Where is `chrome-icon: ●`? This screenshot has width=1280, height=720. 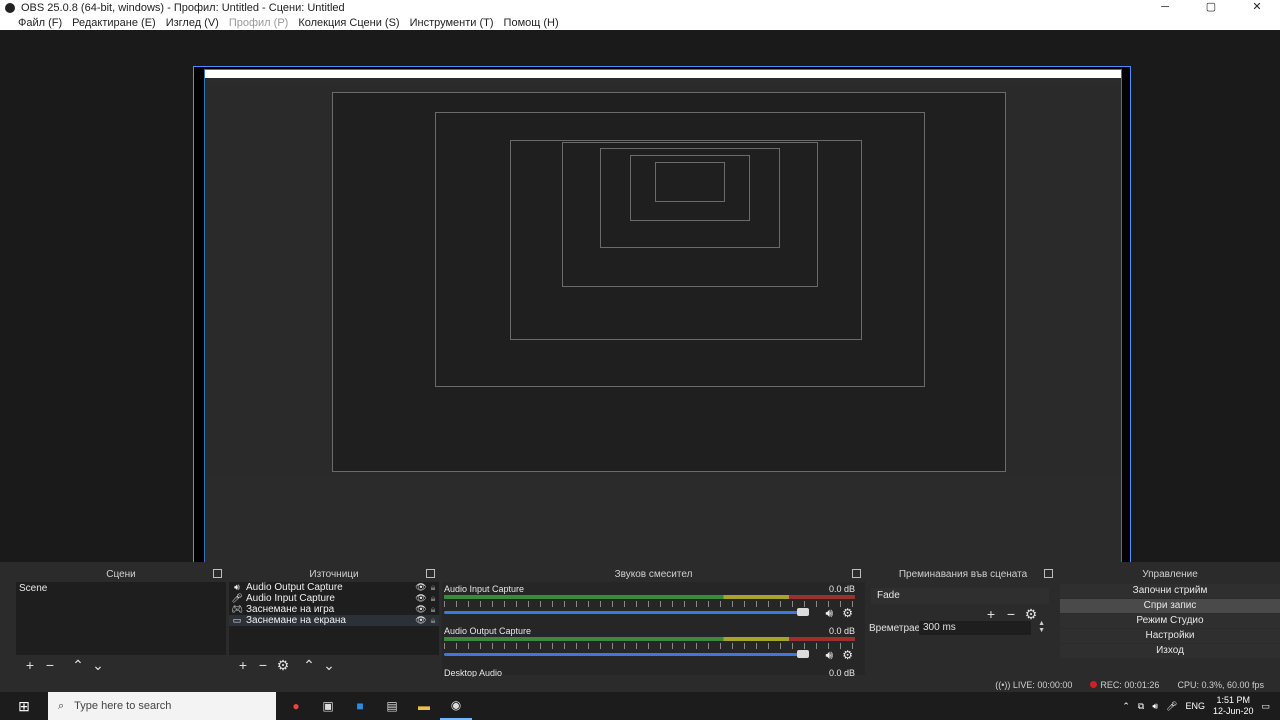 chrome-icon: ● is located at coordinates (296, 706).